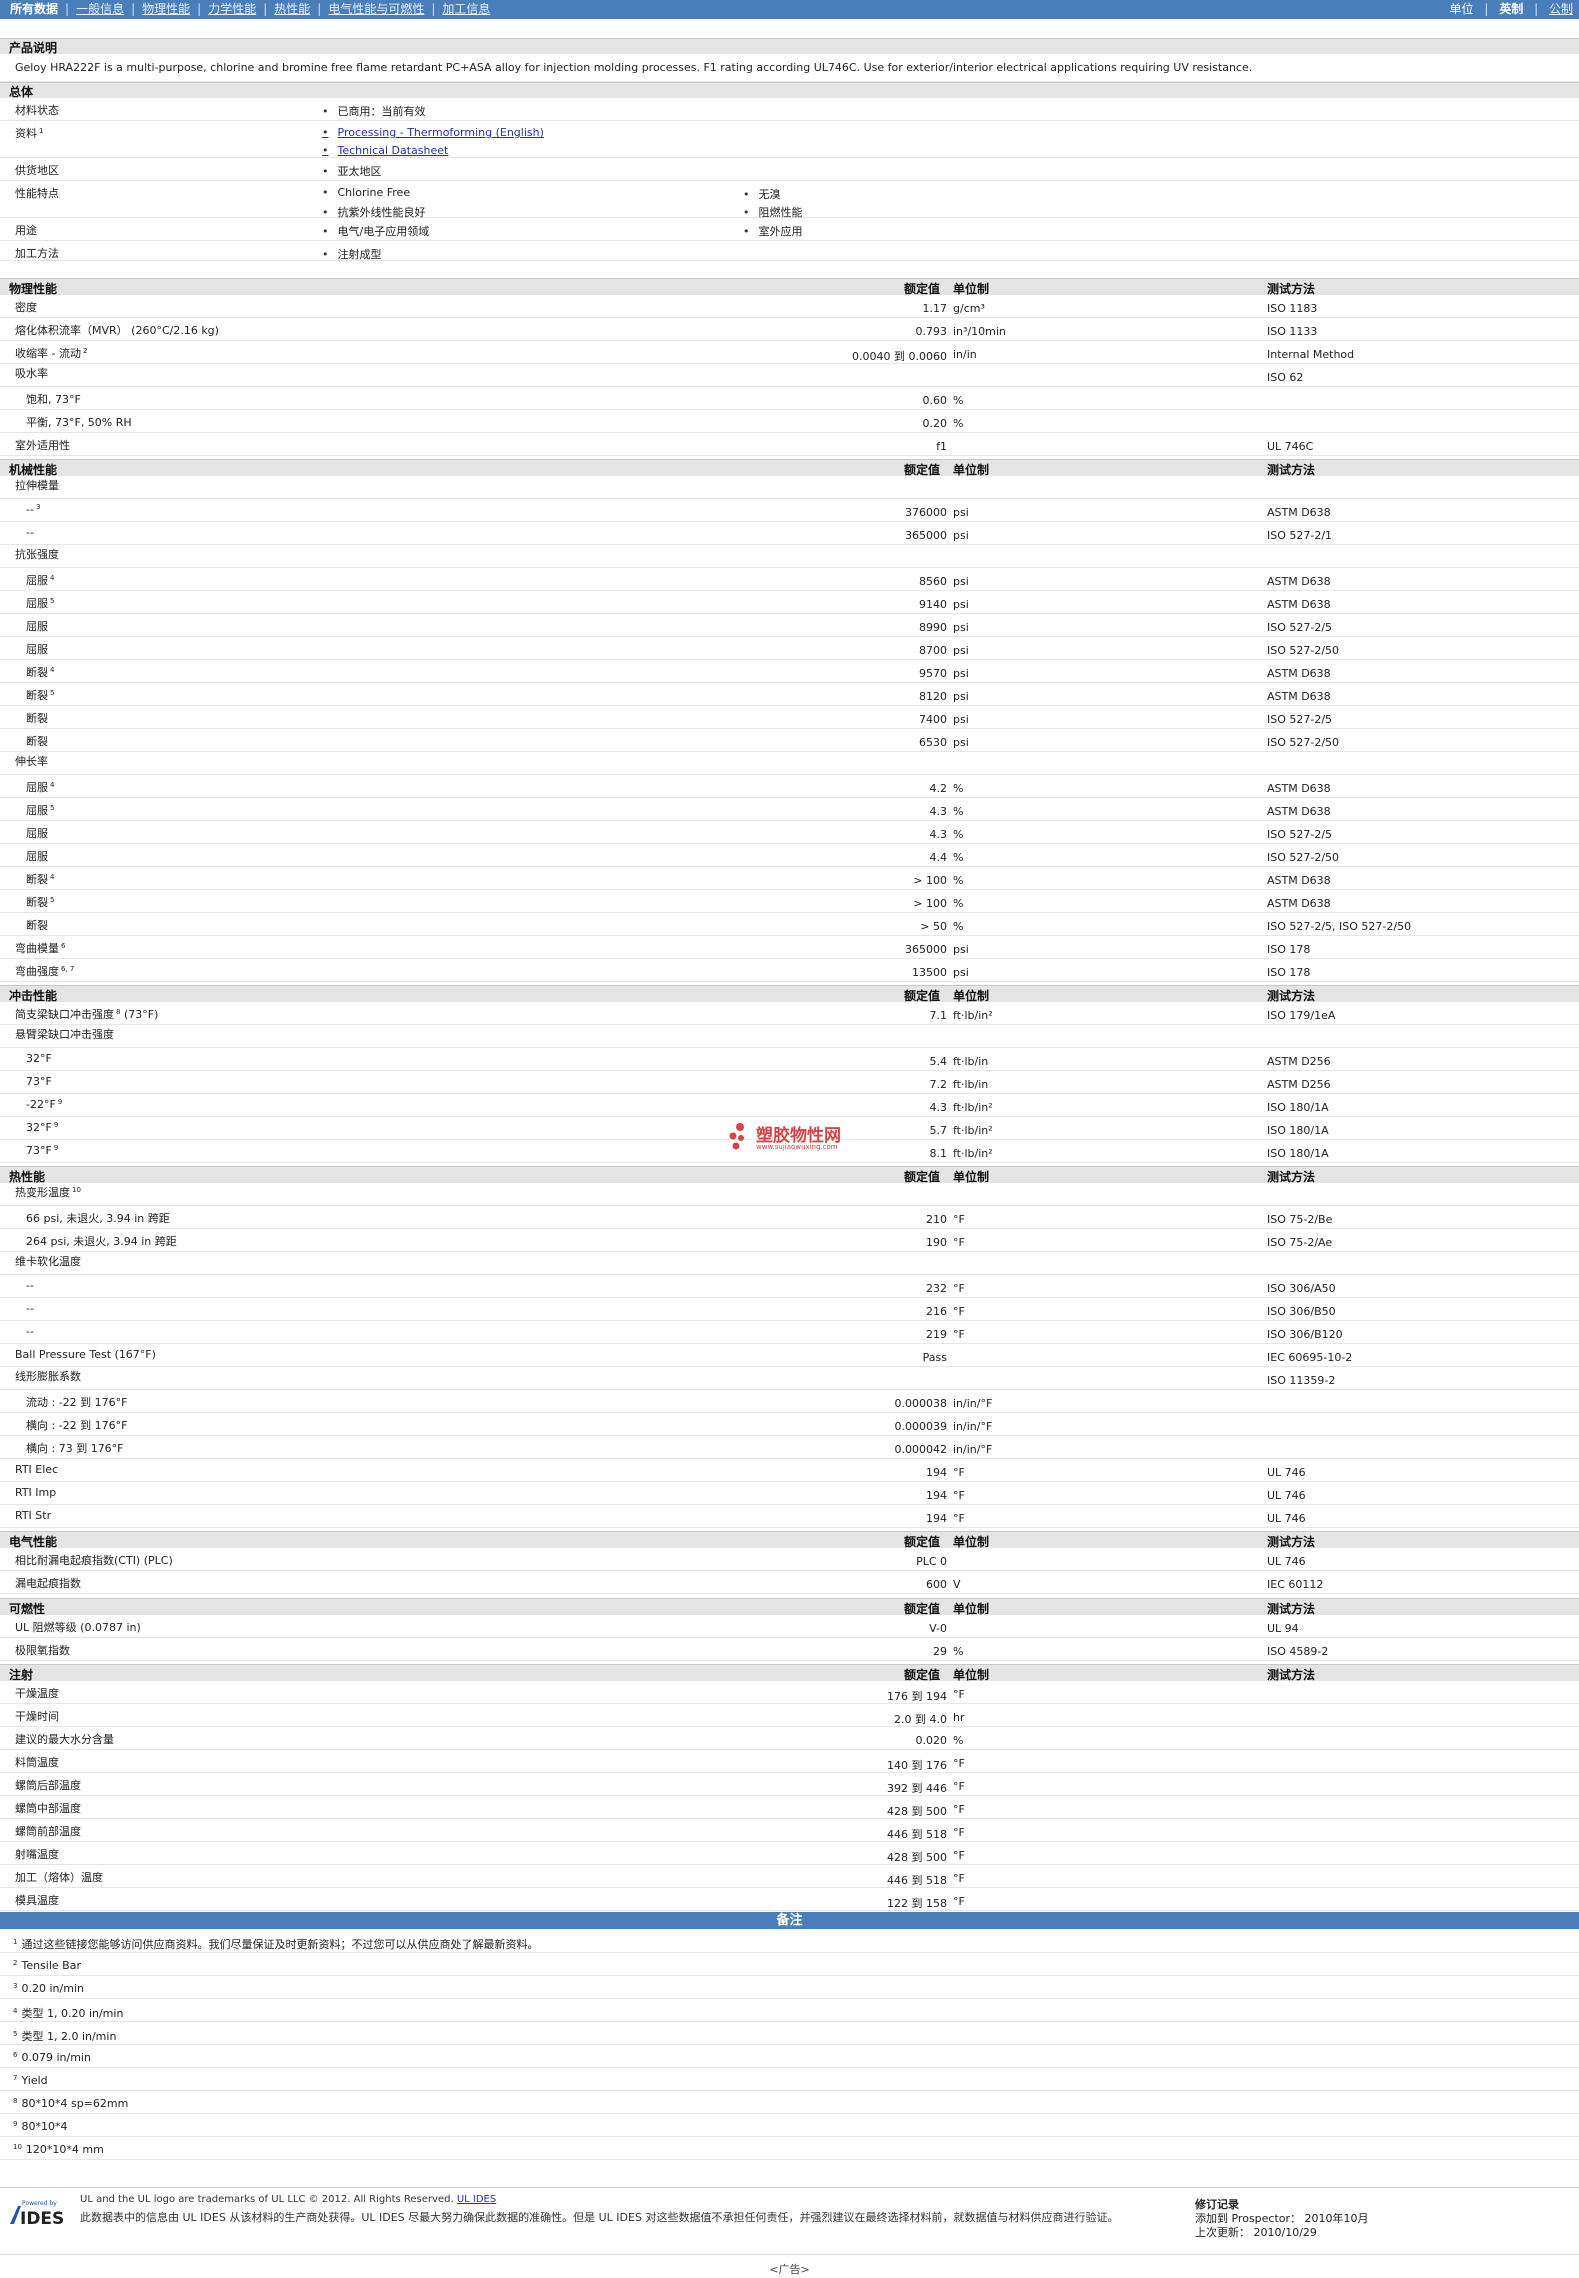  Describe the element at coordinates (1283, 1628) in the screenshot. I see `property-method: UL 94` at that location.